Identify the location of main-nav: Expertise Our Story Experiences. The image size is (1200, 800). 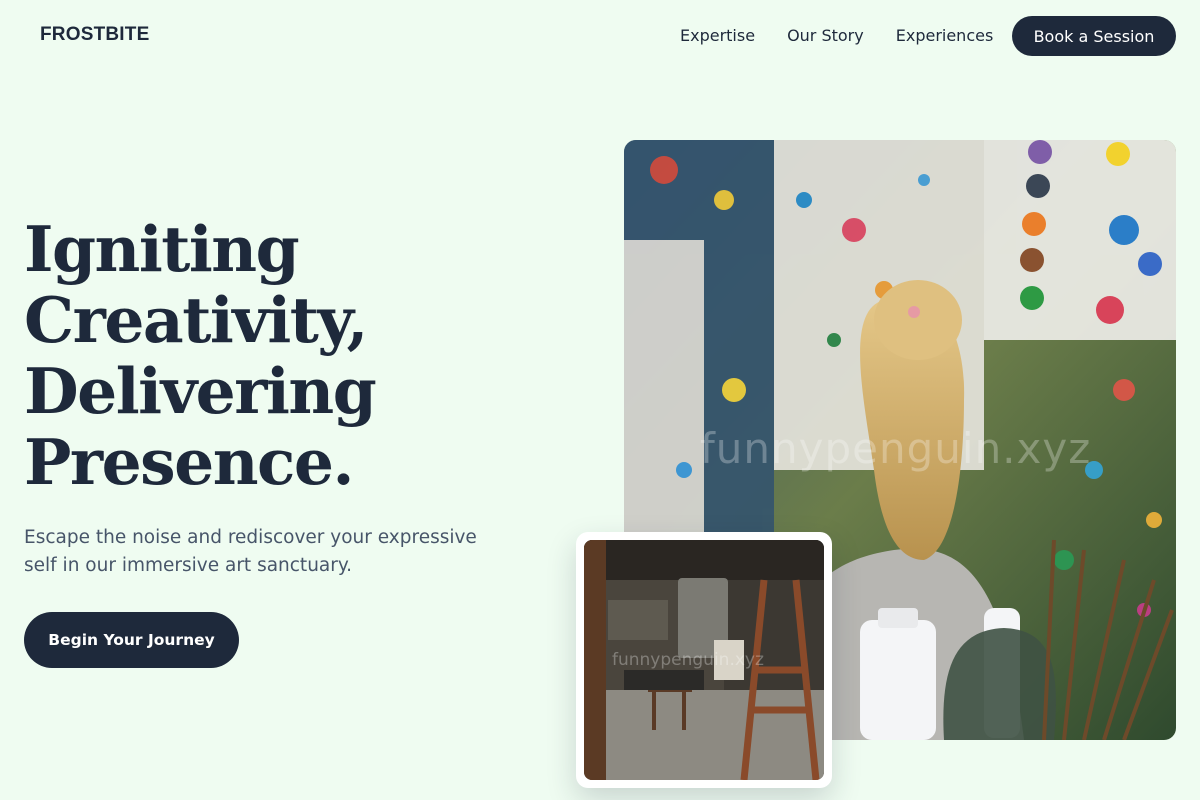
(836, 35).